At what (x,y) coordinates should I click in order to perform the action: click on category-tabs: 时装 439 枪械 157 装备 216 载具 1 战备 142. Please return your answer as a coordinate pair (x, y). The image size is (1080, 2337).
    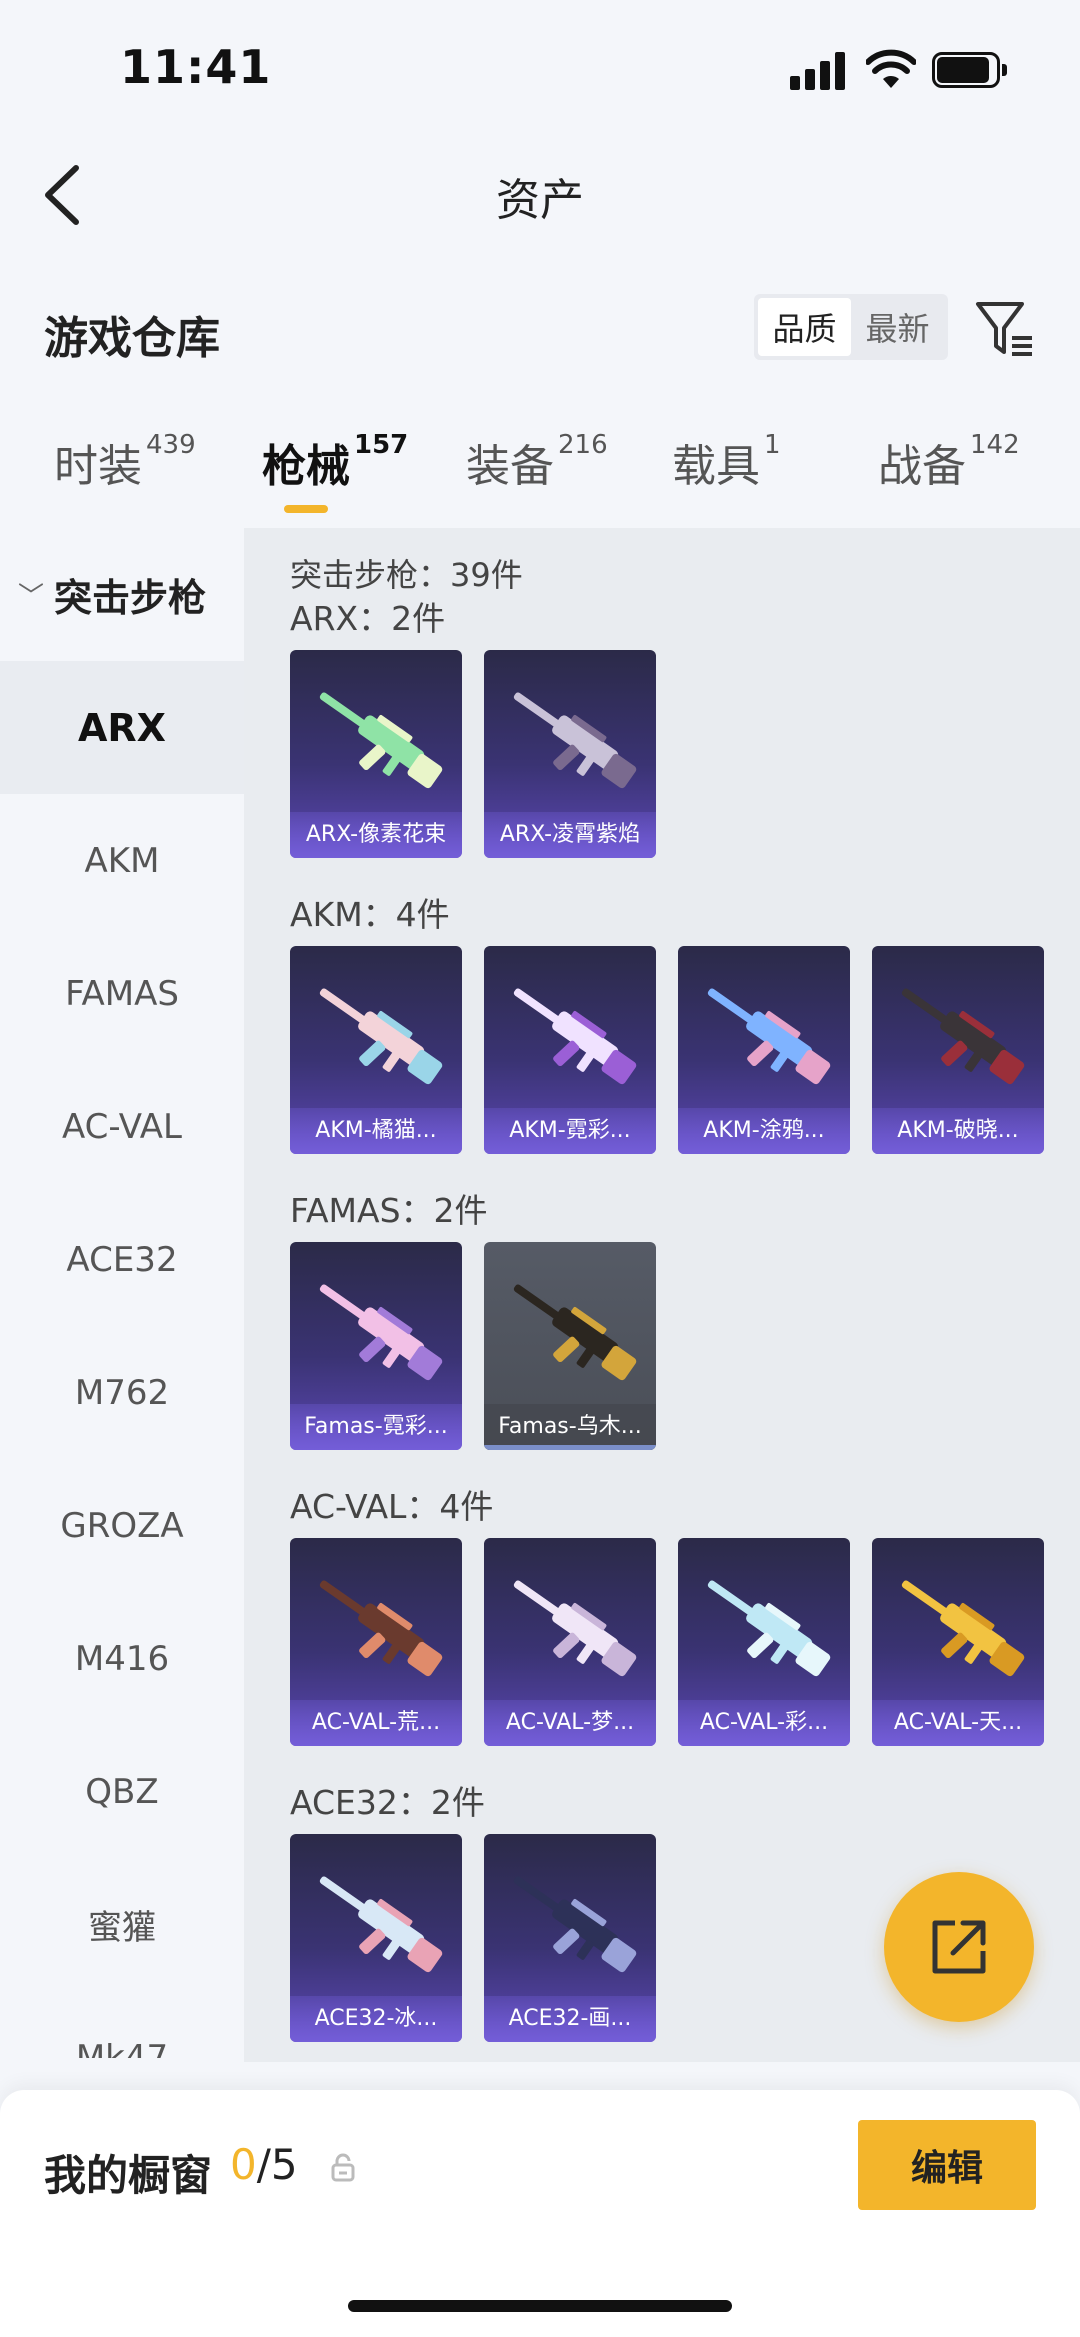
    Looking at the image, I should click on (540, 475).